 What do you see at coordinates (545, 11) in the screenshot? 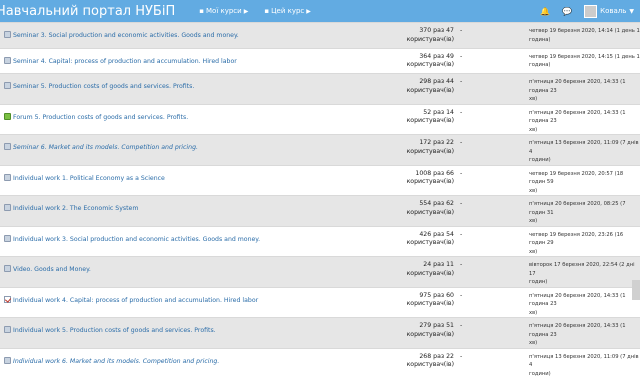
I see `notifications-bell-icon: 🔔` at bounding box center [545, 11].